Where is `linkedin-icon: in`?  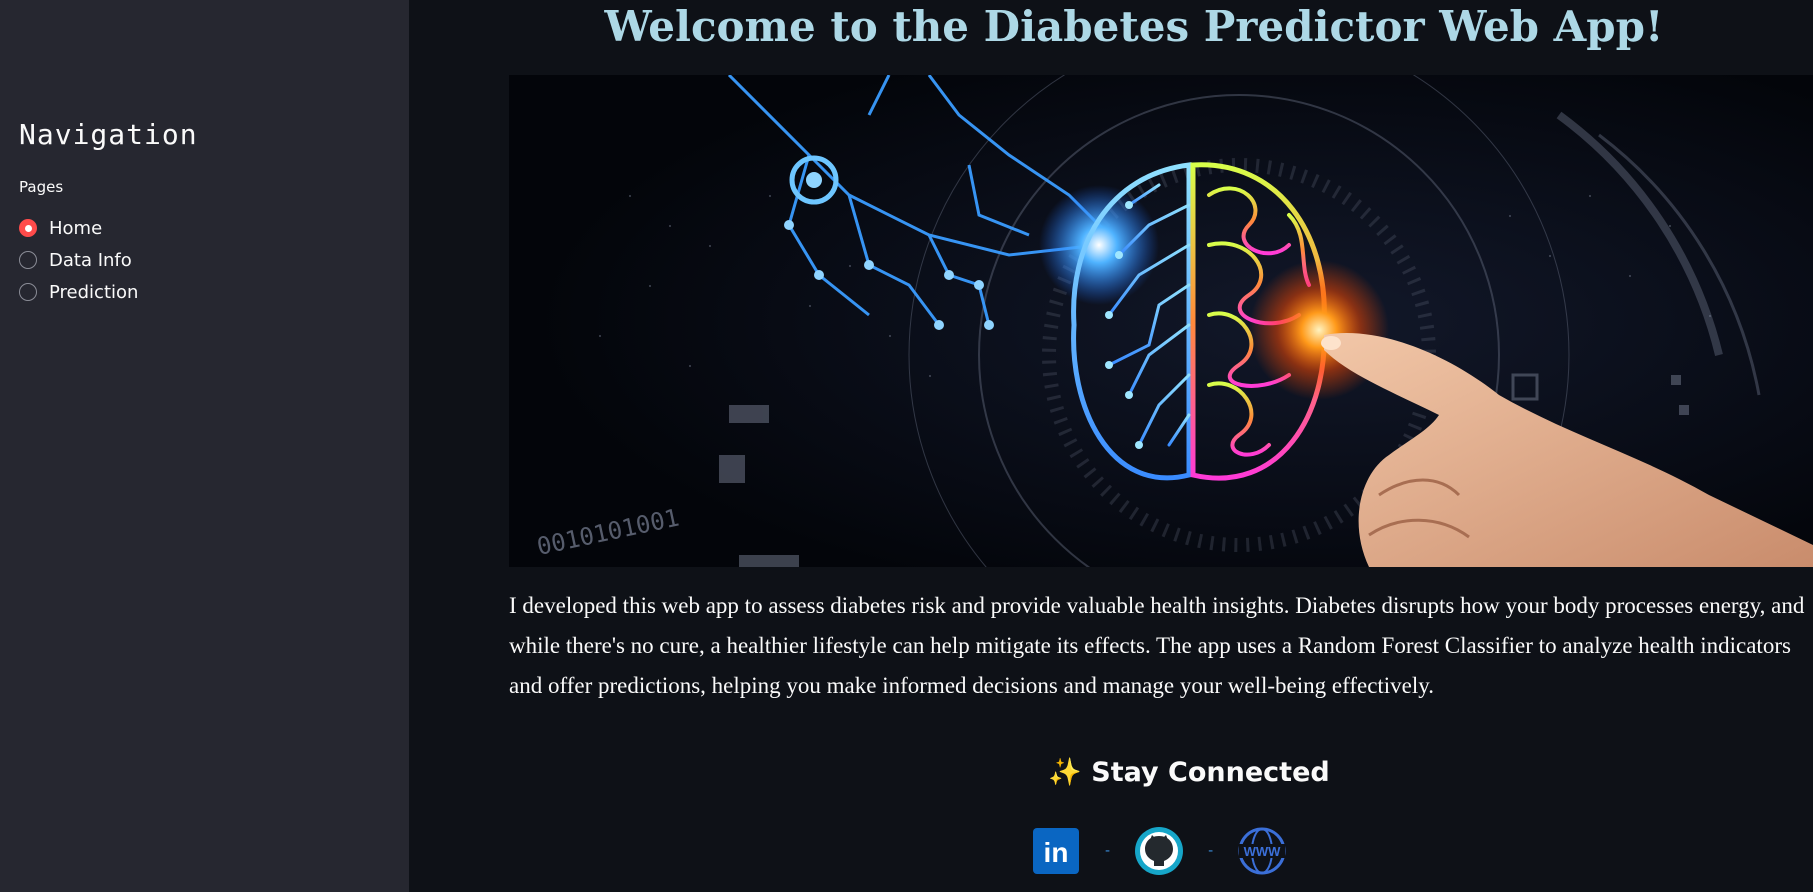
linkedin-icon: in is located at coordinates (1056, 851).